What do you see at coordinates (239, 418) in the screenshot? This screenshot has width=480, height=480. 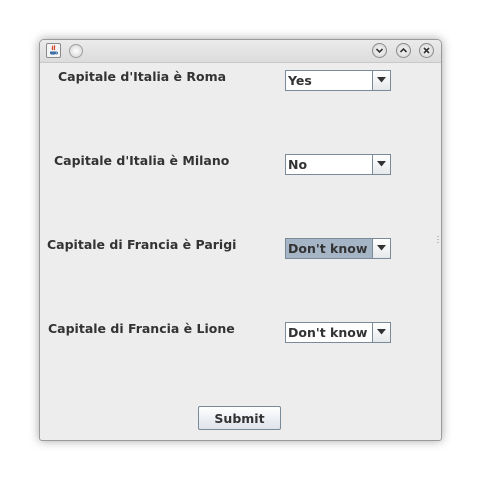 I see `submit-button: Submit` at bounding box center [239, 418].